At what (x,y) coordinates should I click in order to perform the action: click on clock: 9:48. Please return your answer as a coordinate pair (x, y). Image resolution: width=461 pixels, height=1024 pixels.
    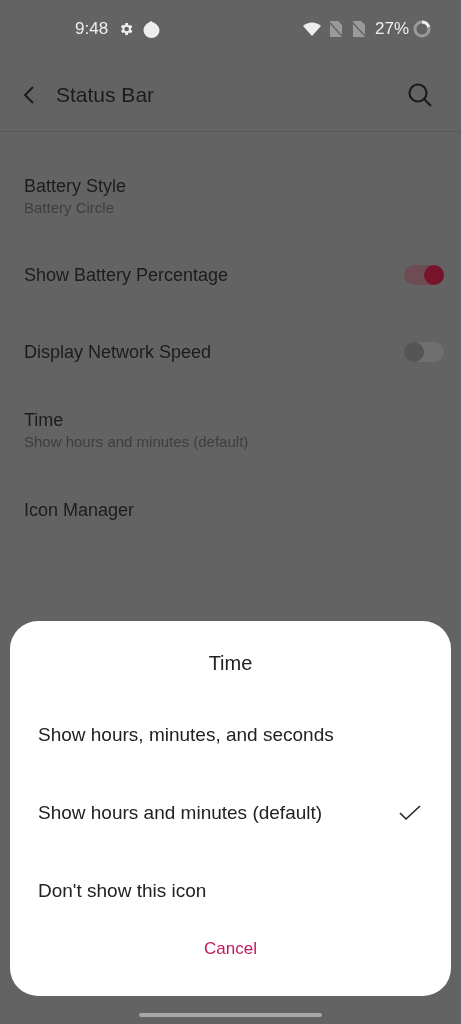
    Looking at the image, I should click on (92, 29).